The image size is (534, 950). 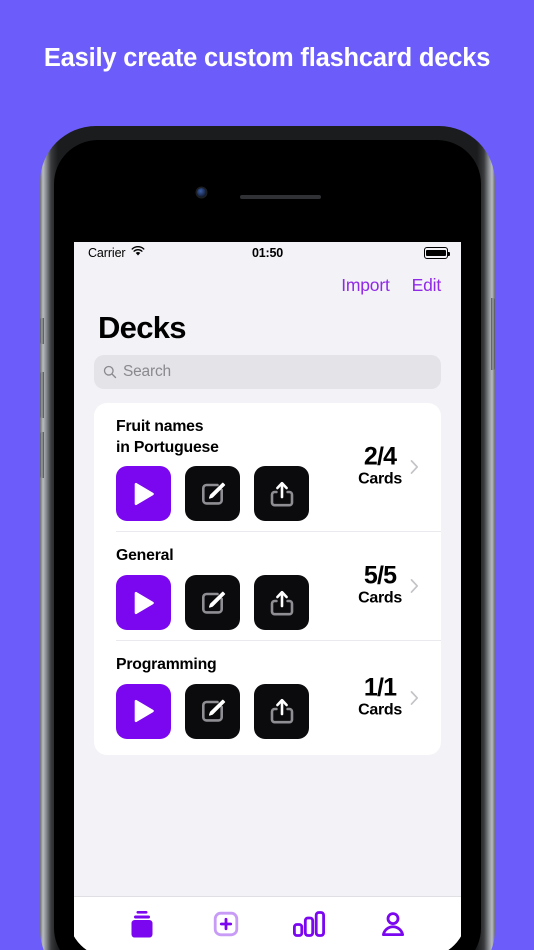 I want to click on deck-meta: 5/5 Cards, so click(x=388, y=585).